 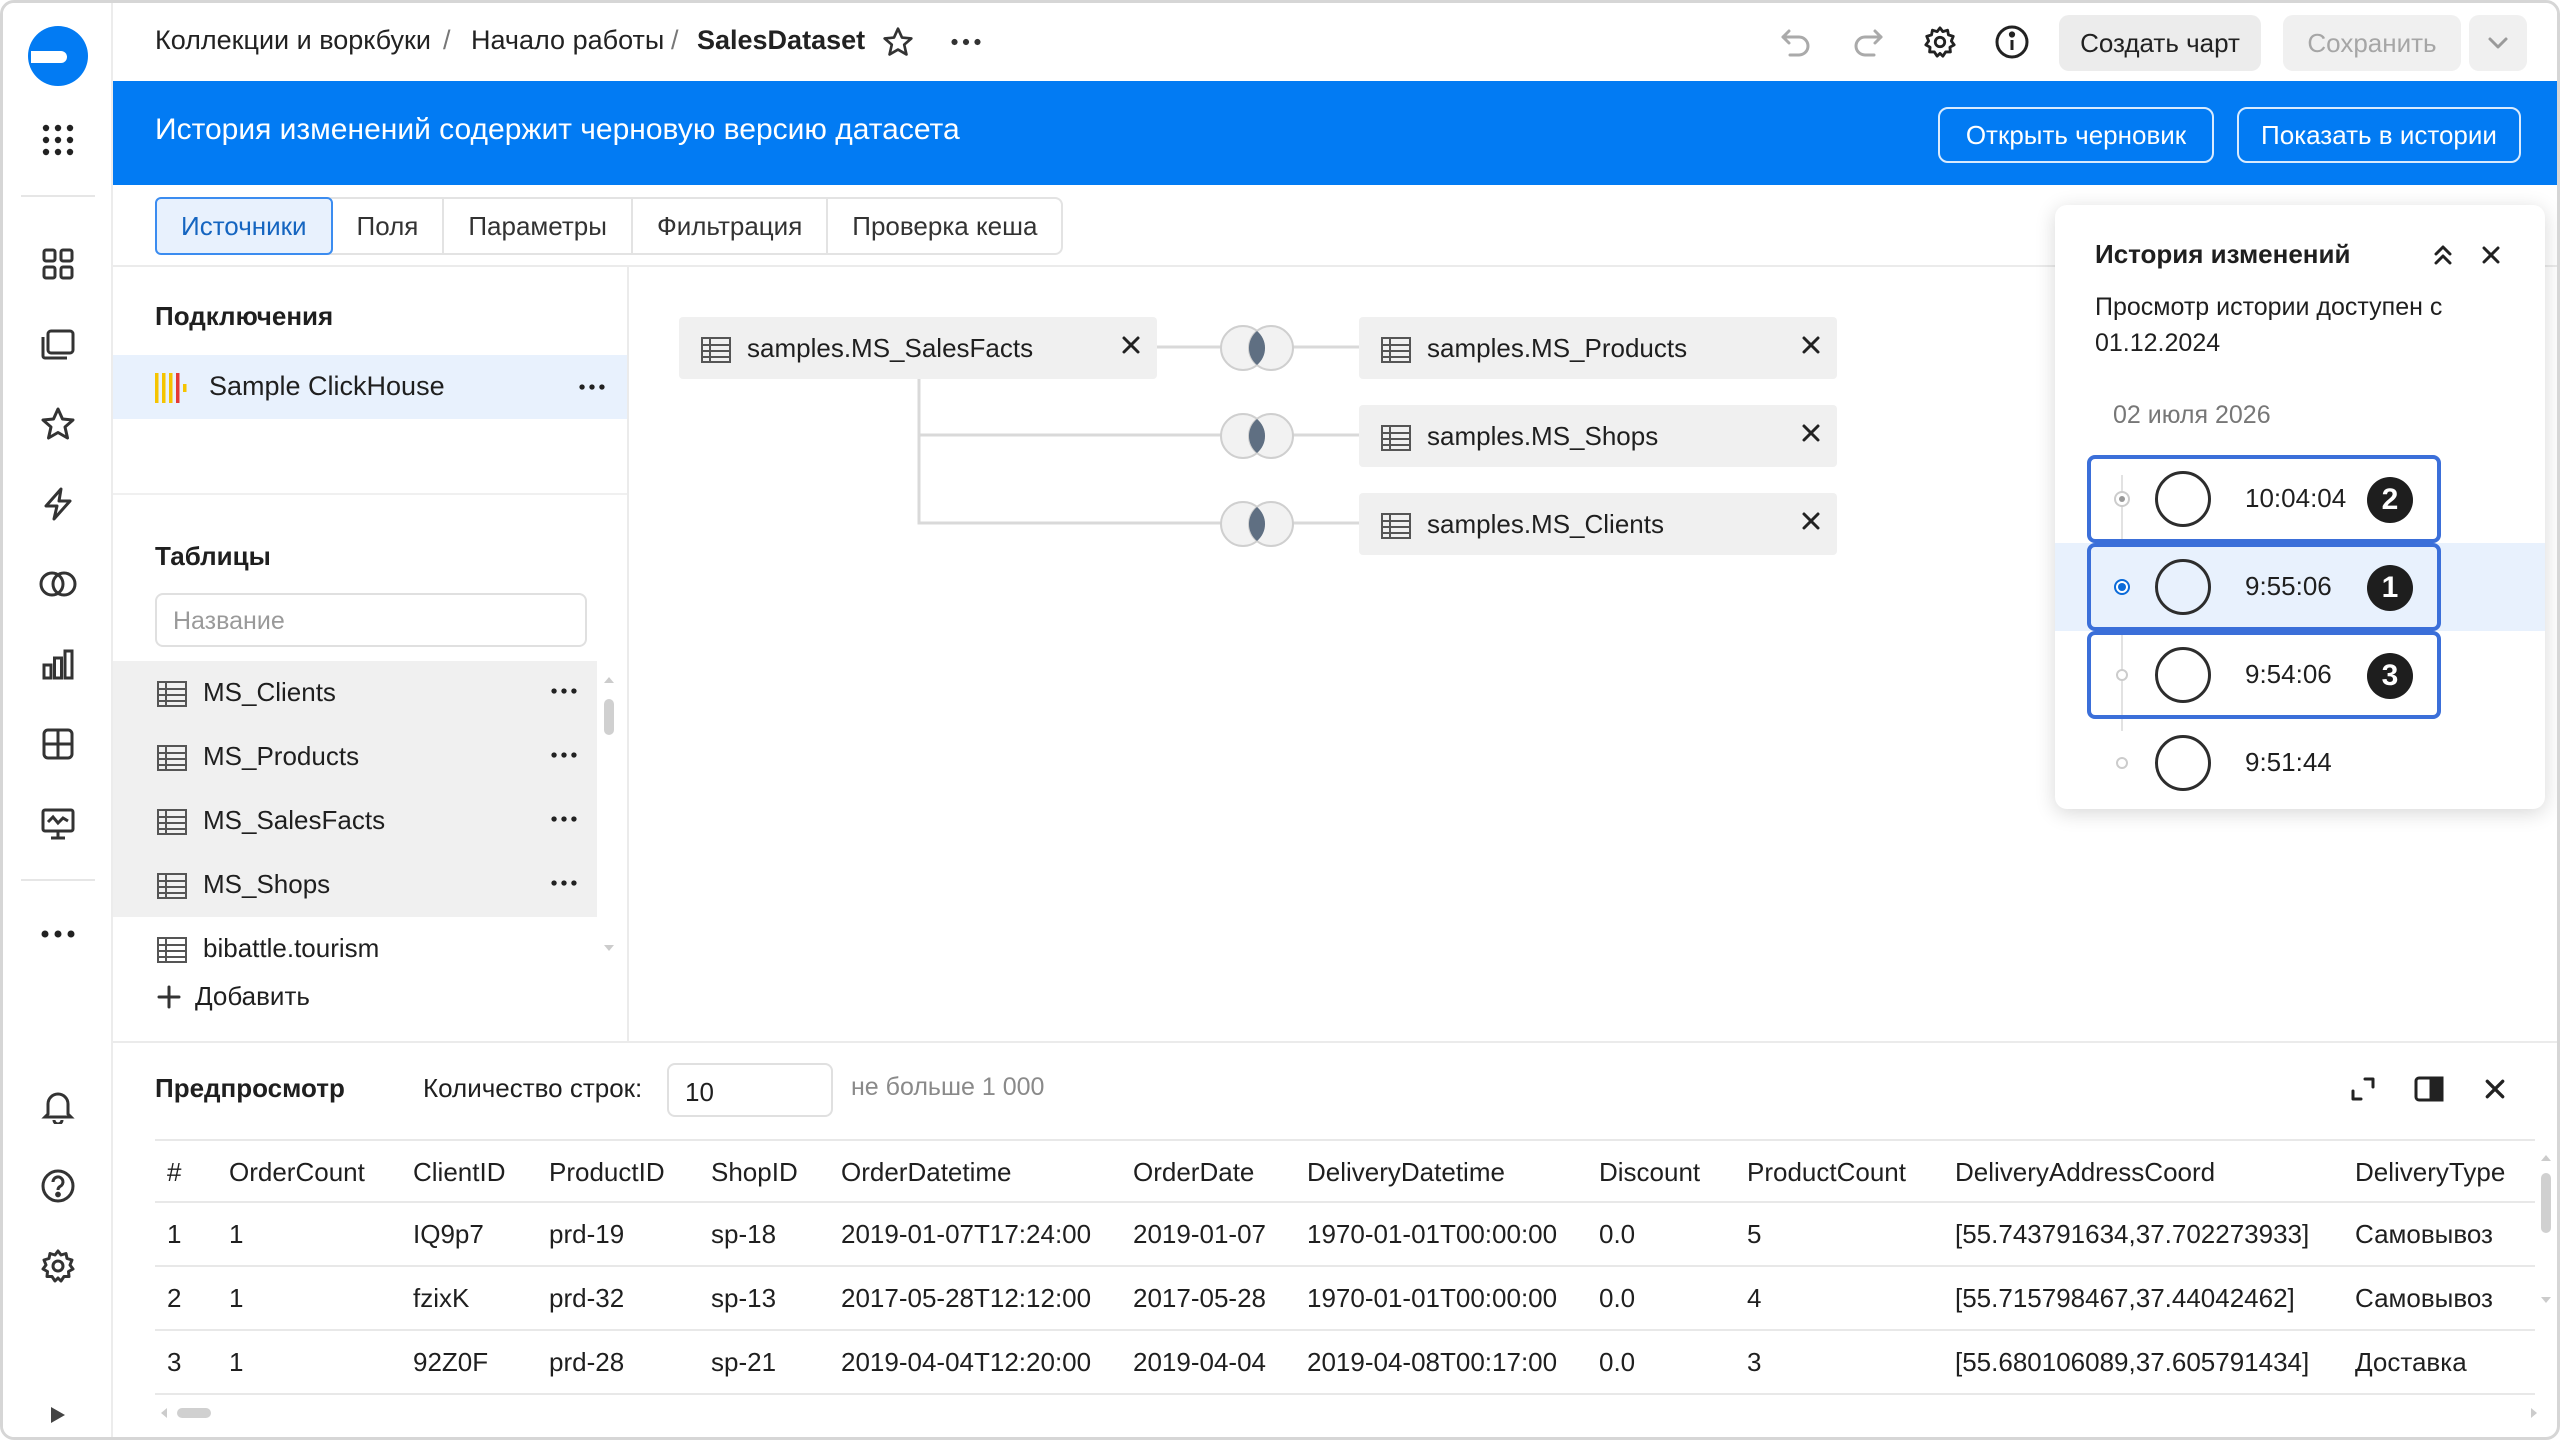 I want to click on timeline-dot, so click(x=2122, y=763).